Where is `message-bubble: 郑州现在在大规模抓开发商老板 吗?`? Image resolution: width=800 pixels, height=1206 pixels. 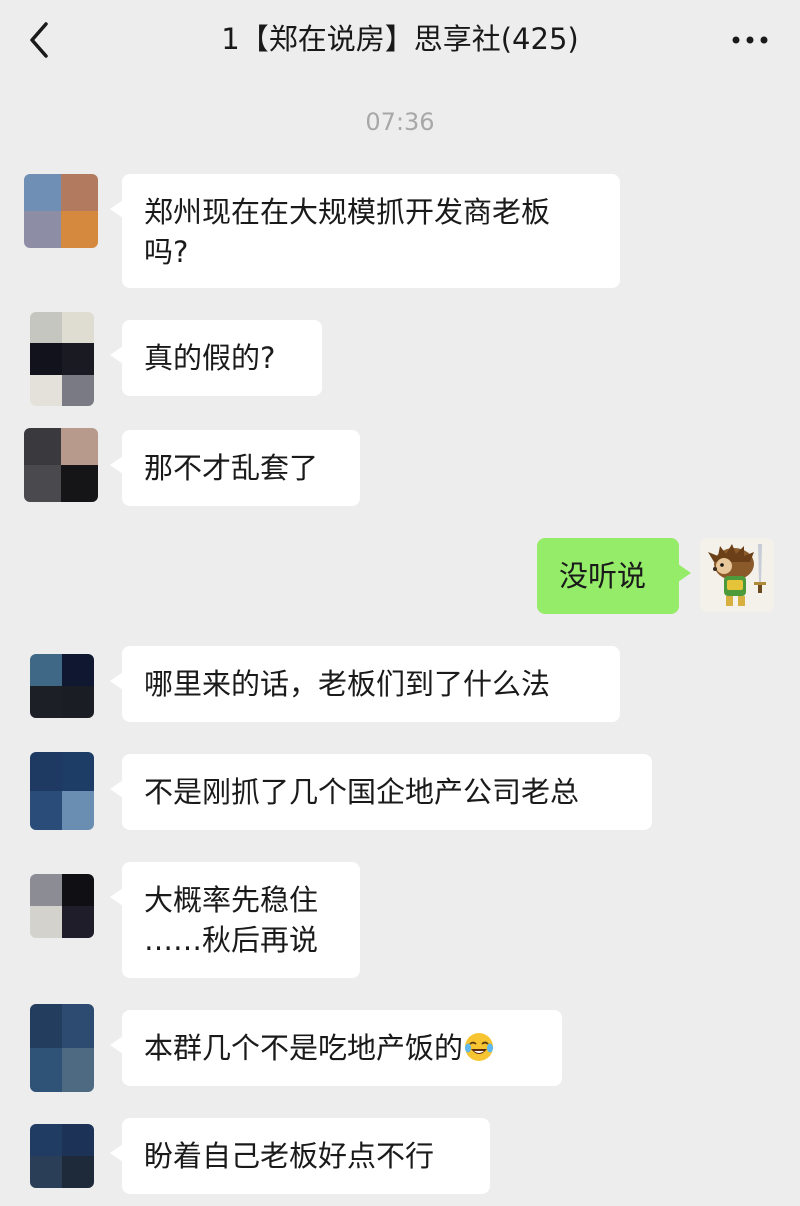 message-bubble: 郑州现在在大规模抓开发商老板 吗? is located at coordinates (365, 231).